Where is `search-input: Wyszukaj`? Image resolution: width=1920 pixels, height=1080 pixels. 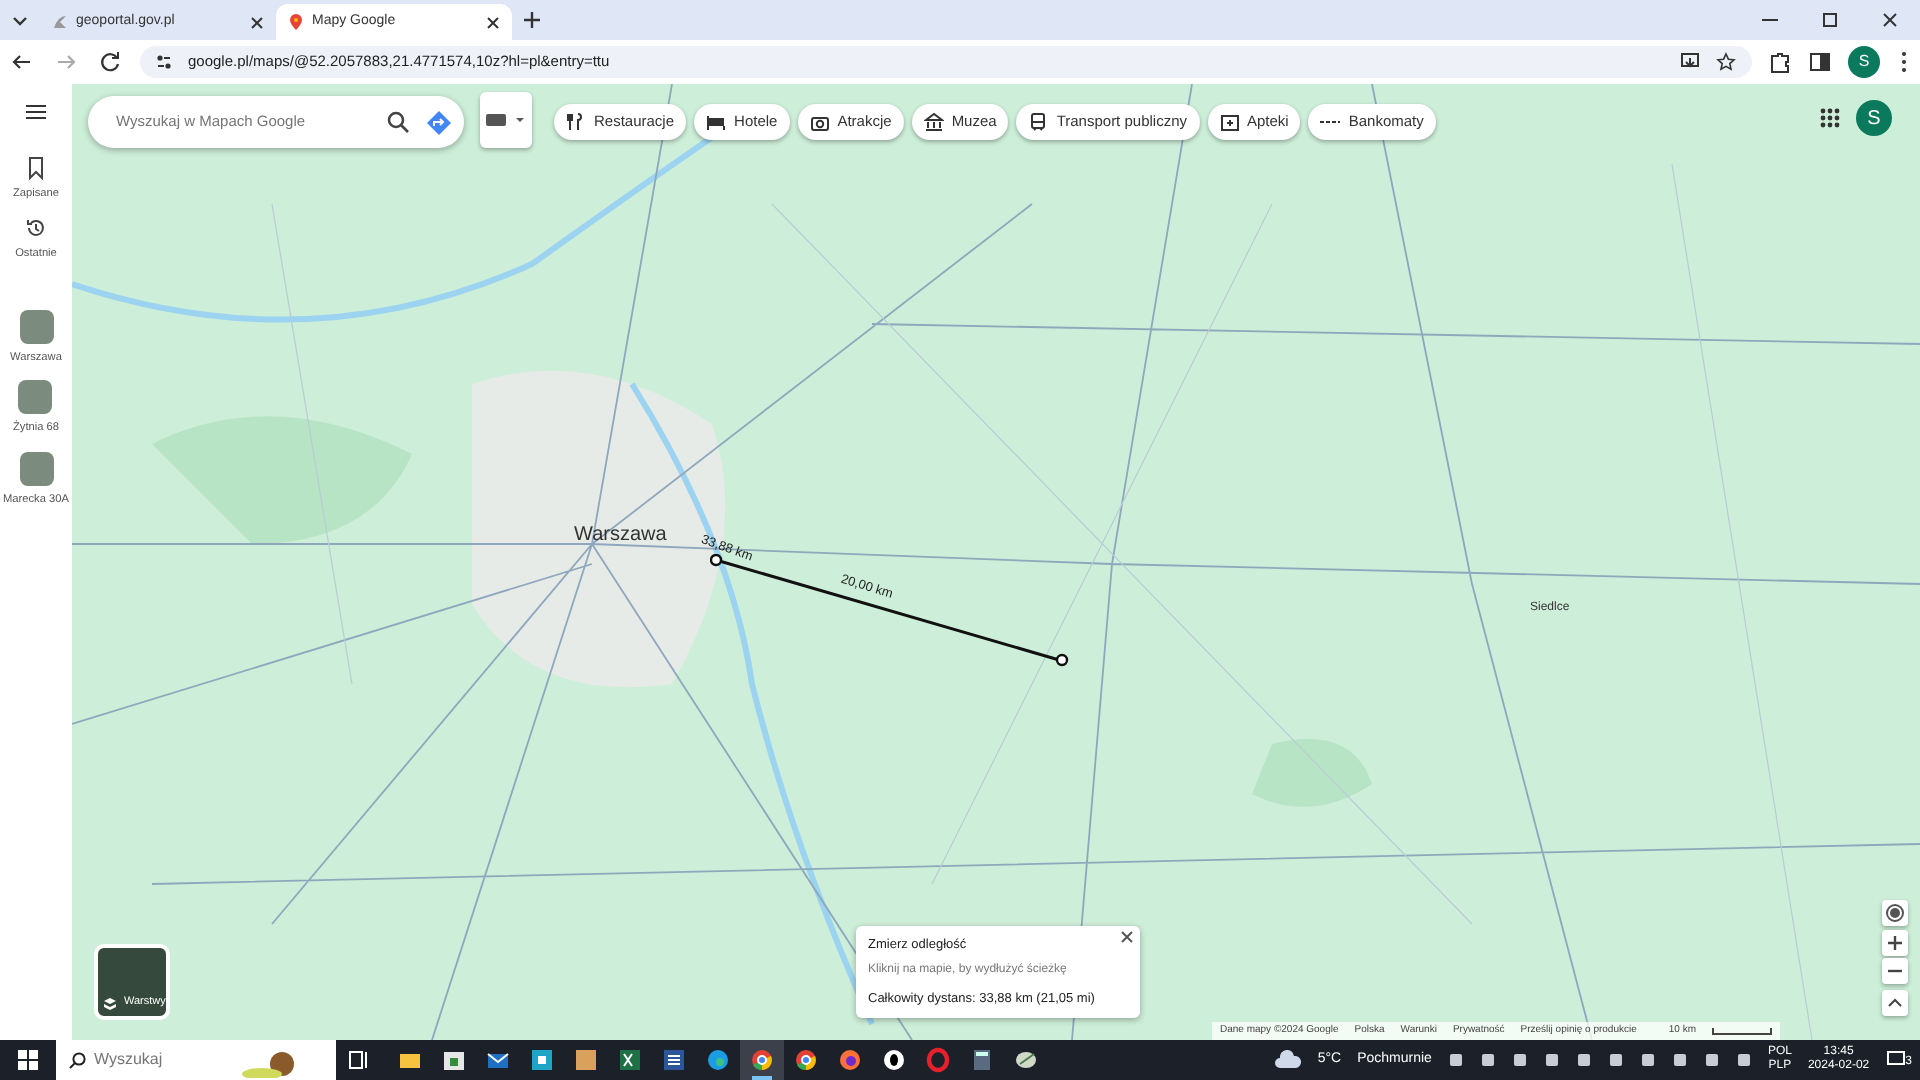
search-input: Wyszukaj is located at coordinates (164, 1060).